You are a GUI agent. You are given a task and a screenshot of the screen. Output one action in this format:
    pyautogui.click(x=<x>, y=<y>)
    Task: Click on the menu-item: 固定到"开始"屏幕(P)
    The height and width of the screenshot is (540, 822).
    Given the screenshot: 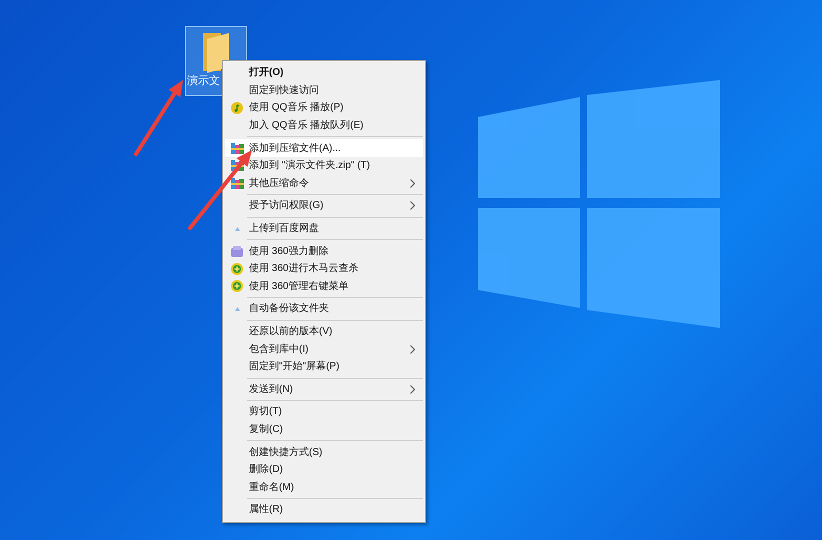 What is the action you would take?
    pyautogui.click(x=324, y=367)
    